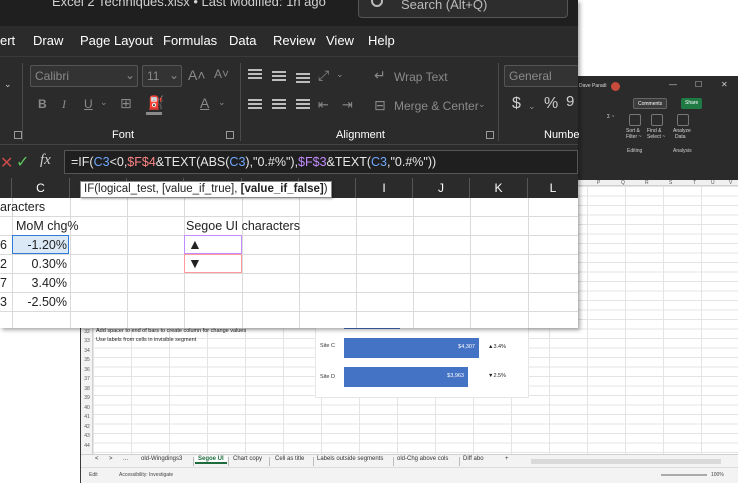 This screenshot has height=483, width=738. I want to click on zoom-level: 100%, so click(717, 475).